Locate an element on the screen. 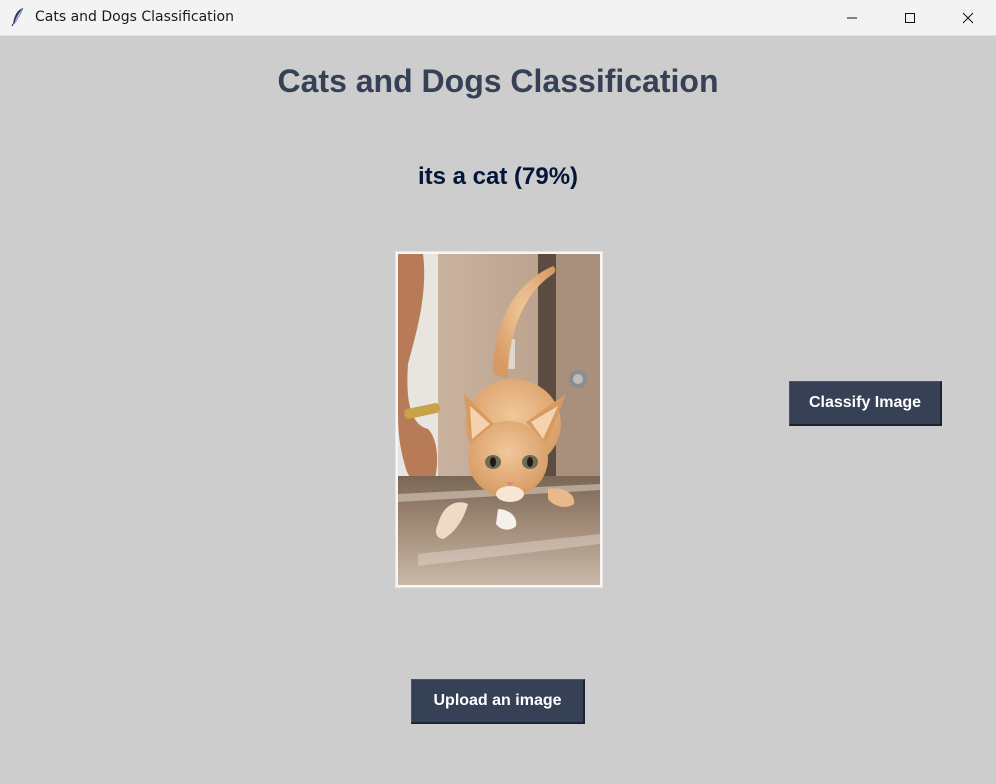 The image size is (996, 784). close-button is located at coordinates (967, 17).